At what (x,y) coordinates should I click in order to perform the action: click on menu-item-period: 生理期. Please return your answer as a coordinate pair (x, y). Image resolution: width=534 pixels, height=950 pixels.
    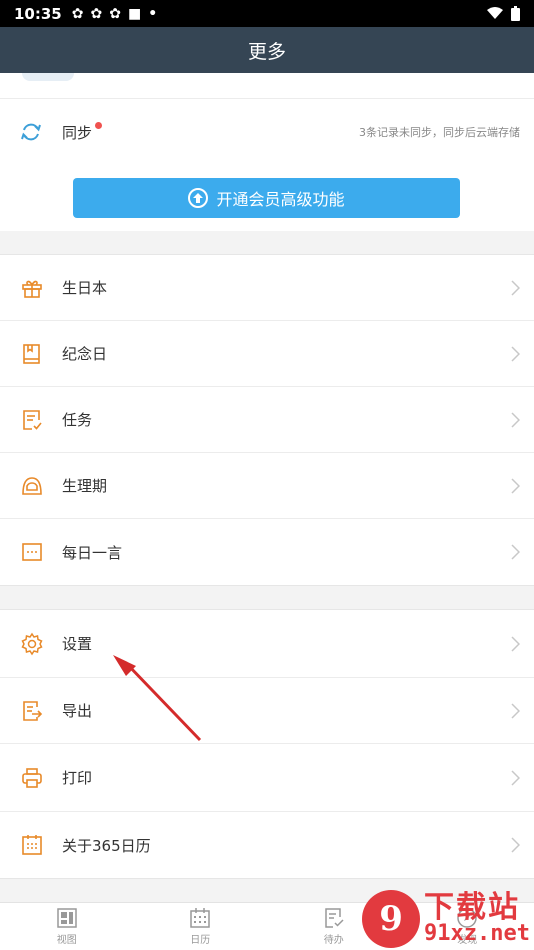
    Looking at the image, I should click on (267, 486).